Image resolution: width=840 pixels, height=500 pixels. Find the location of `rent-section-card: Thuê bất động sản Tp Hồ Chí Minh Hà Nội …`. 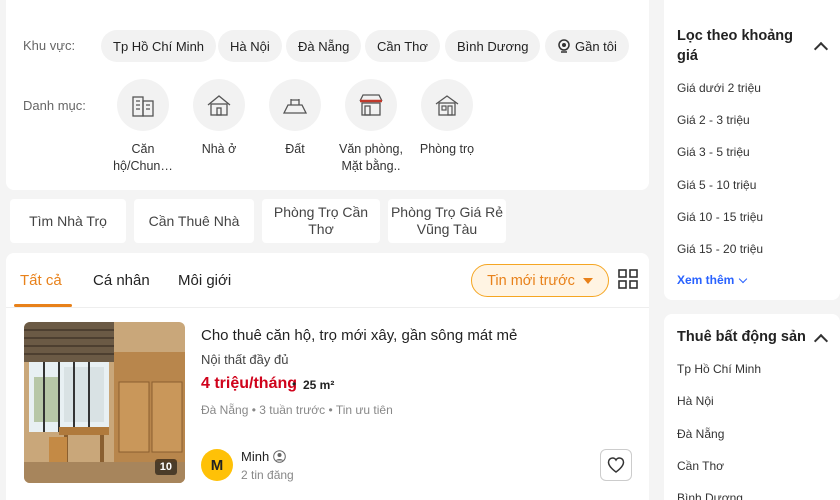

rent-section-card: Thuê bất động sản Tp Hồ Chí Minh Hà Nội … is located at coordinates (752, 407).